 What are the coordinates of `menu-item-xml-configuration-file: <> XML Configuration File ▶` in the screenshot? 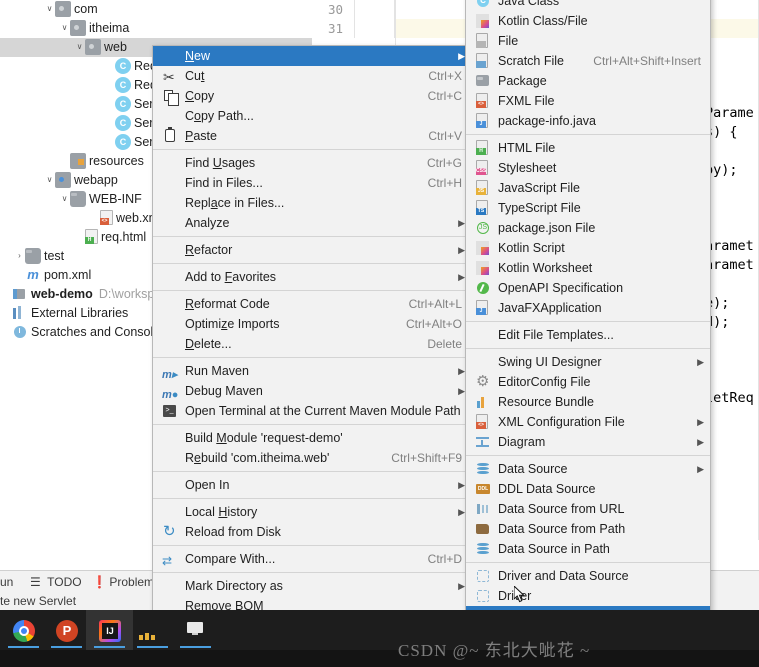 It's located at (588, 422).